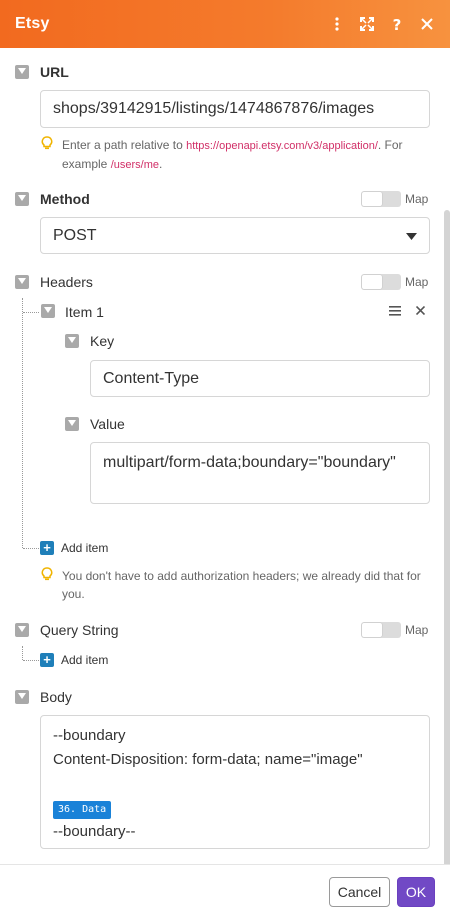  Describe the element at coordinates (84, 660) in the screenshot. I see `query-string-add-item-link: Add item` at that location.